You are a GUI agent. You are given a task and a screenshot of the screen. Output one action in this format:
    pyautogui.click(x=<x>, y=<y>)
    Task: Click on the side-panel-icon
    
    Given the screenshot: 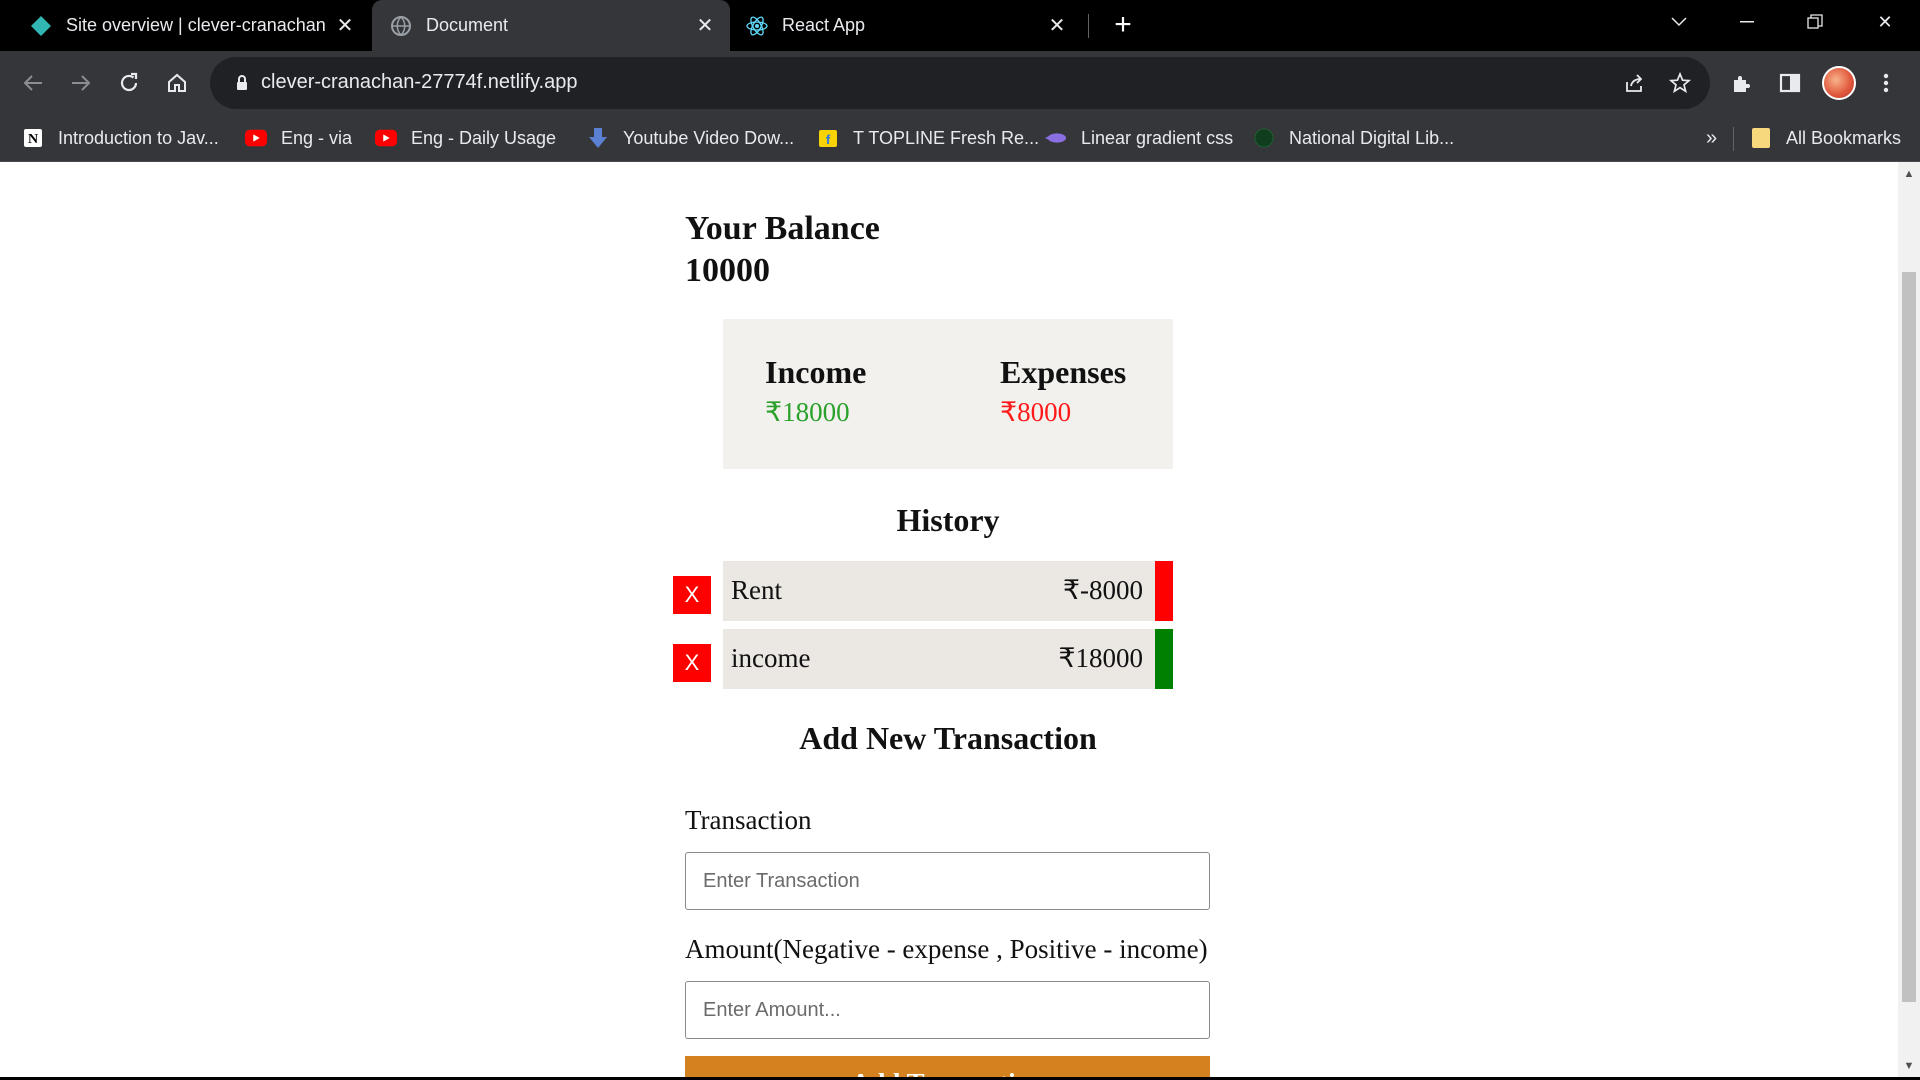 What is the action you would take?
    pyautogui.click(x=1790, y=83)
    